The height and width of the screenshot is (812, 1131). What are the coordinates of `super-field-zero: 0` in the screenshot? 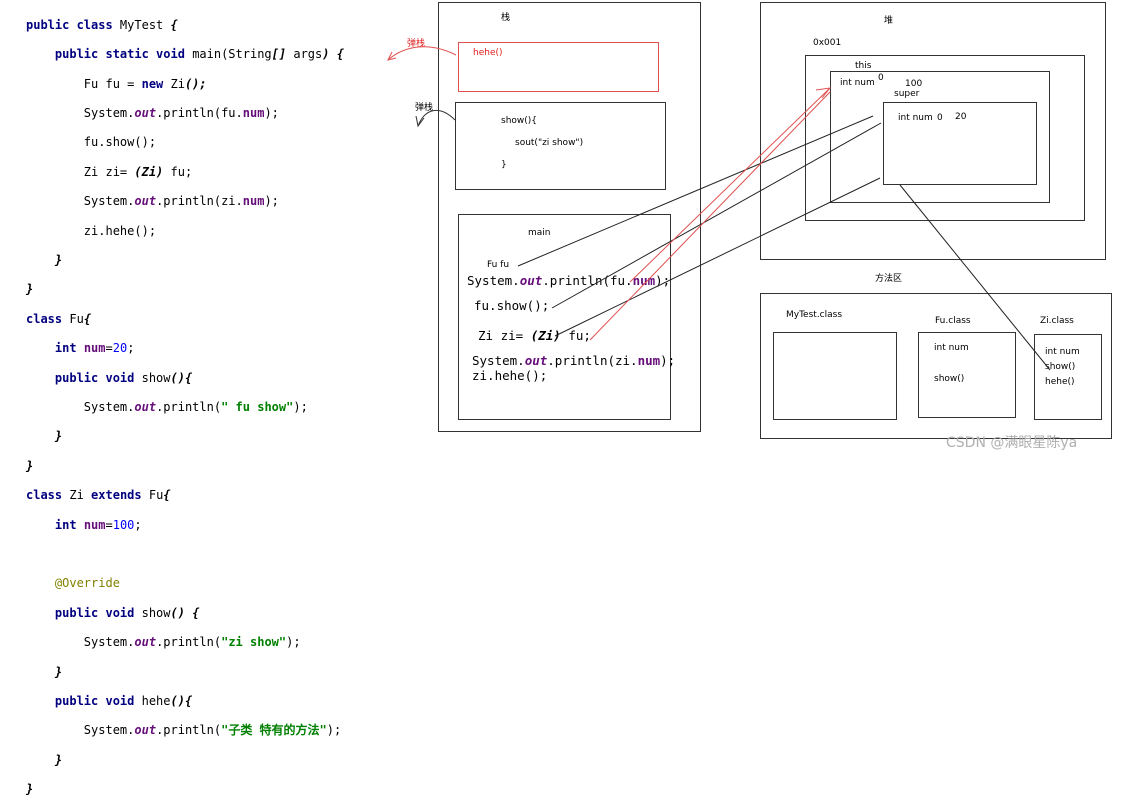 It's located at (940, 118).